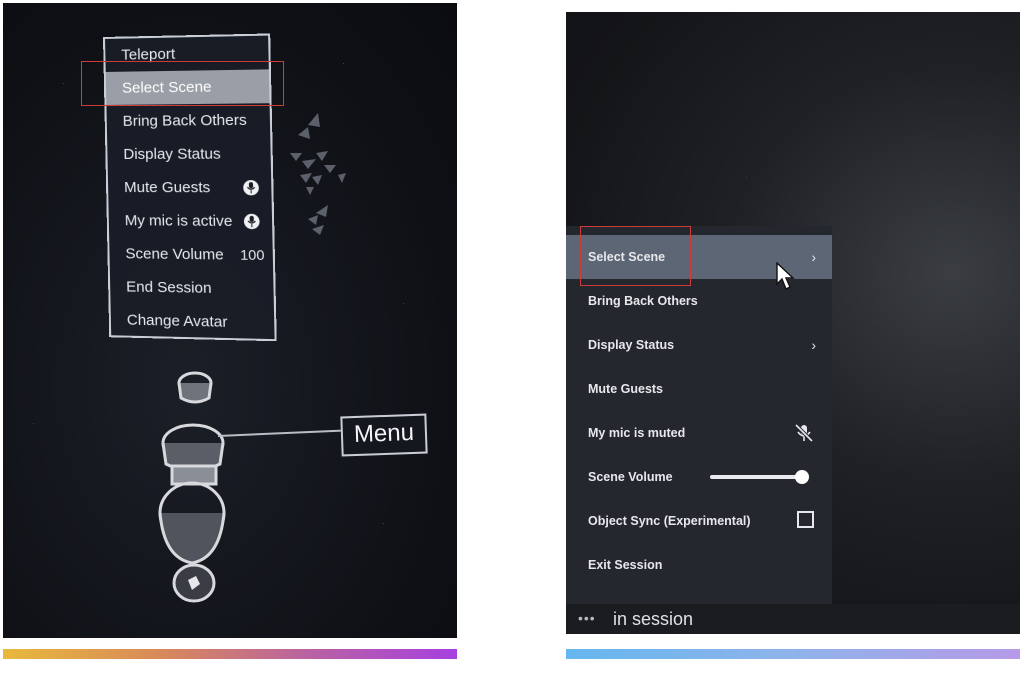 This screenshot has width=1024, height=678. Describe the element at coordinates (805, 519) in the screenshot. I see `object-sync-checkbox` at that location.